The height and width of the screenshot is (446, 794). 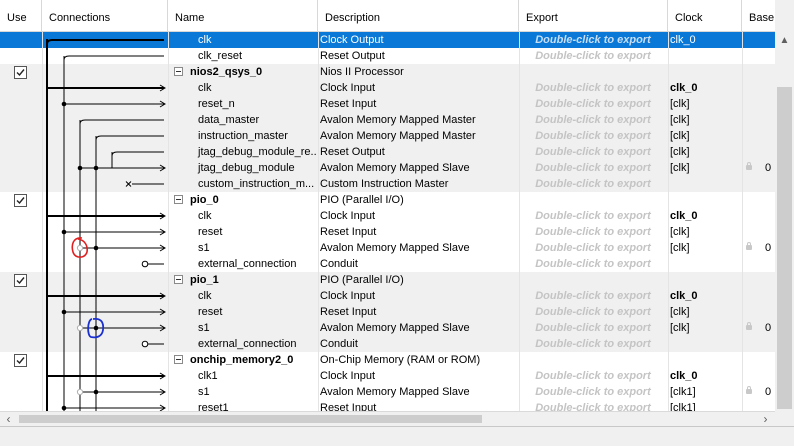 I want to click on interface-name: jtag_debug_module, so click(x=243, y=168).